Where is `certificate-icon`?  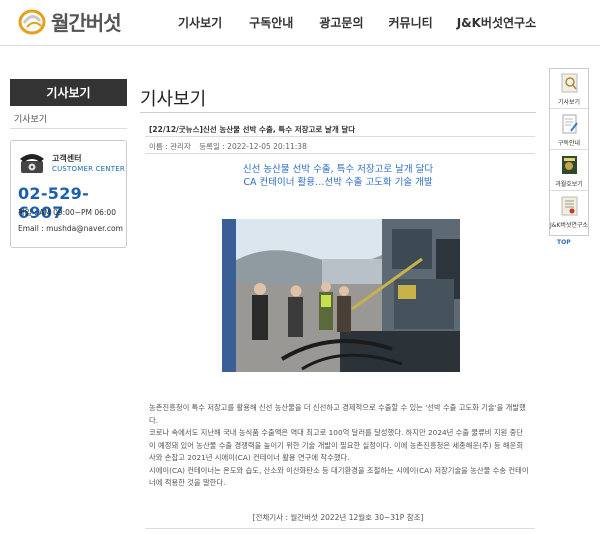
certificate-icon is located at coordinates (569, 206).